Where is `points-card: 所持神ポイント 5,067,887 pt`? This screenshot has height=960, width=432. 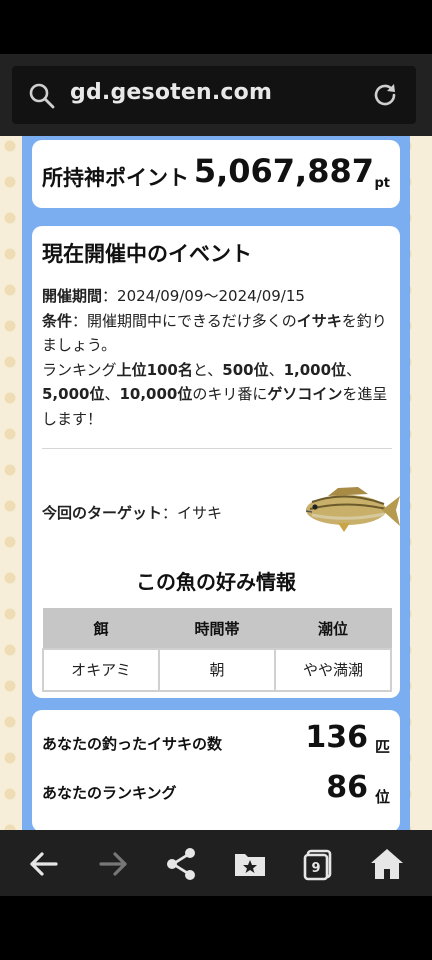 points-card: 所持神ポイント 5,067,887 pt is located at coordinates (216, 174).